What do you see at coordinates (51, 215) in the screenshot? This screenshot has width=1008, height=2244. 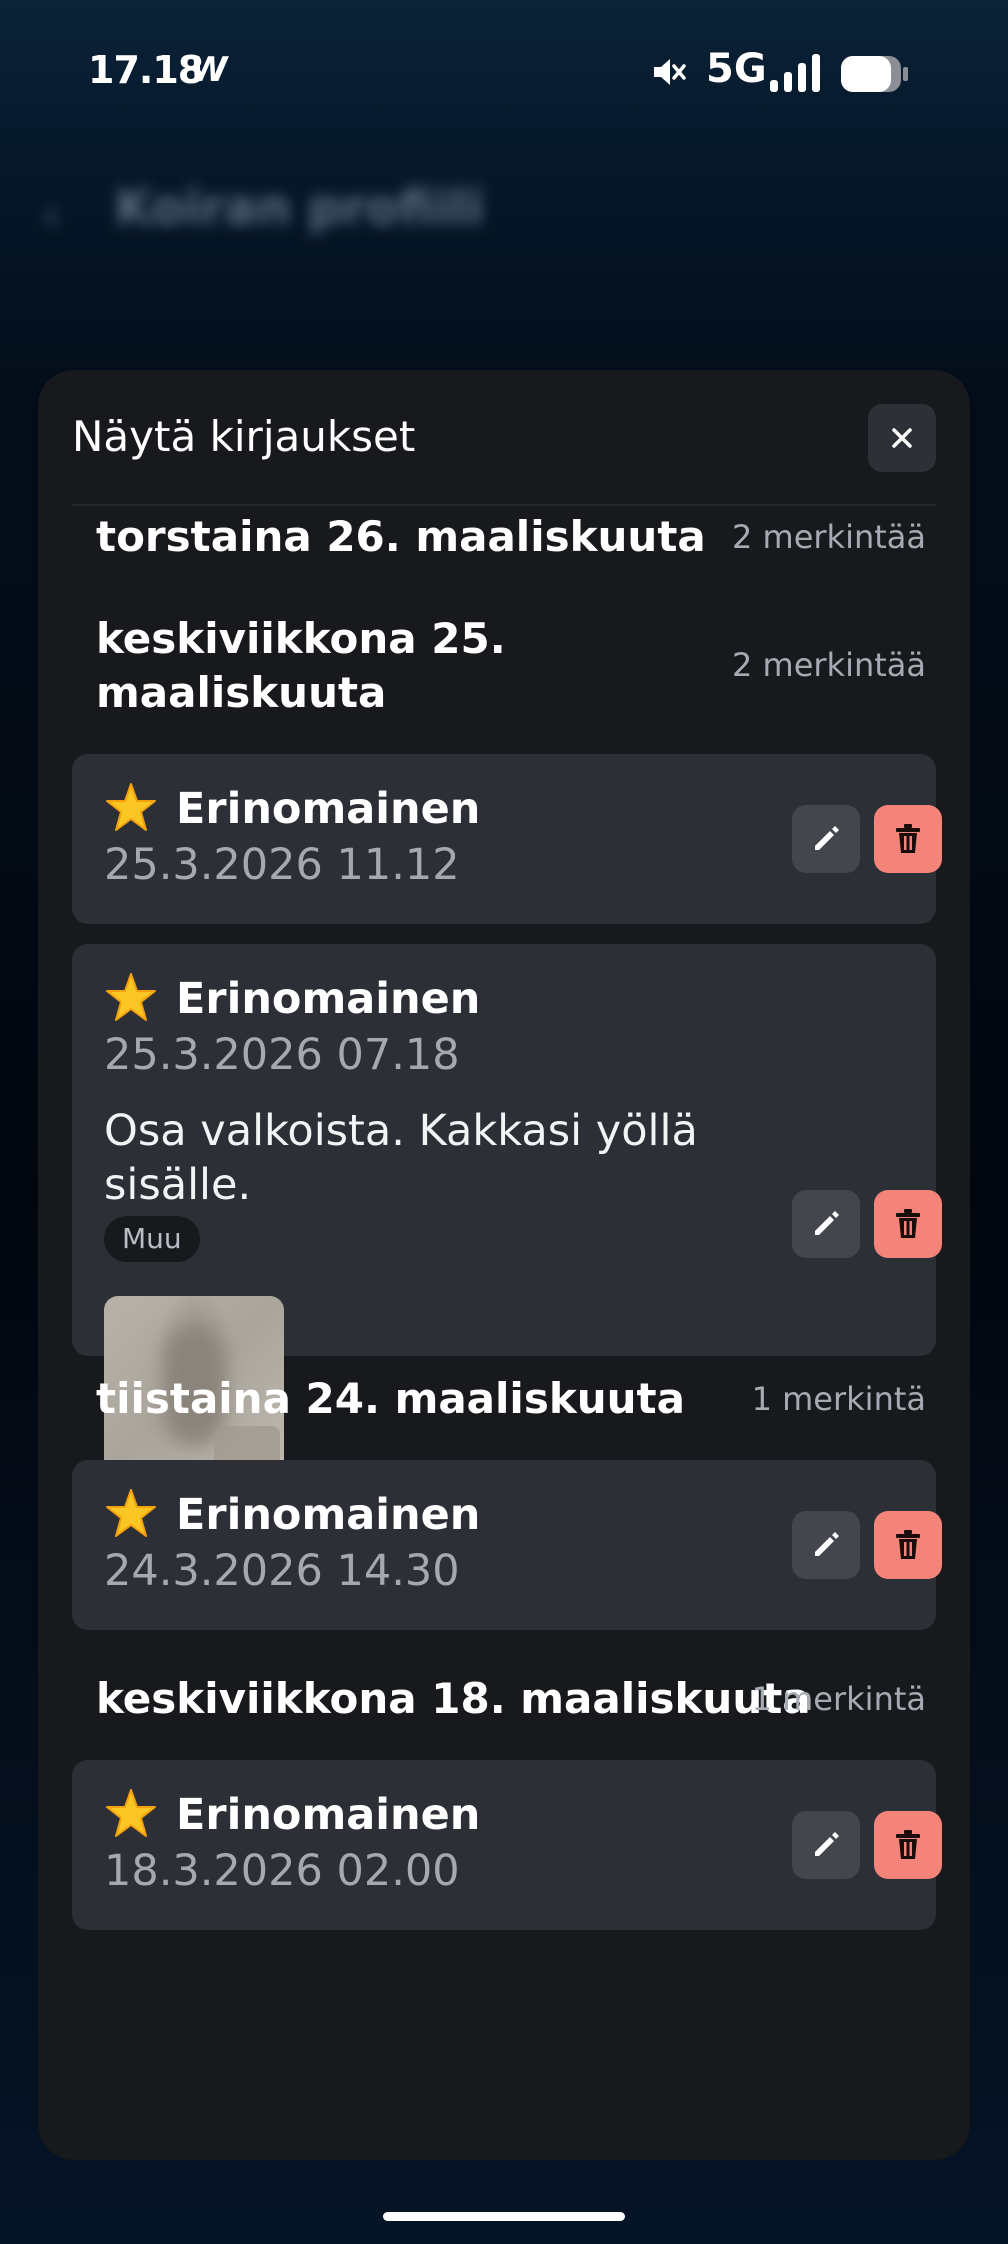 I see `back-icon: ‹` at bounding box center [51, 215].